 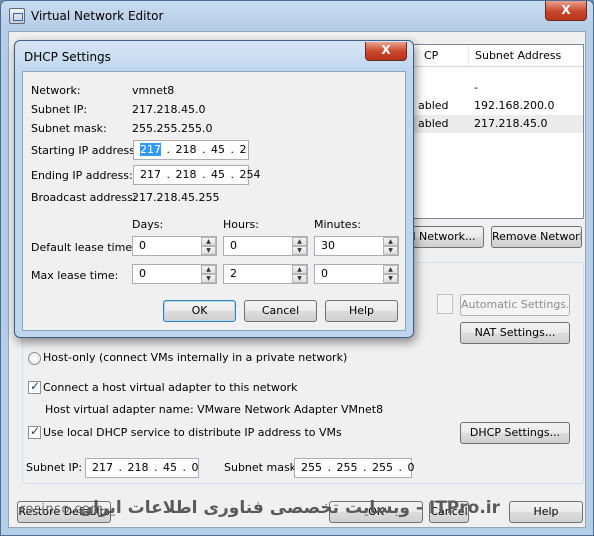 What do you see at coordinates (233, 273) in the screenshot?
I see `max-hours-value: 2` at bounding box center [233, 273].